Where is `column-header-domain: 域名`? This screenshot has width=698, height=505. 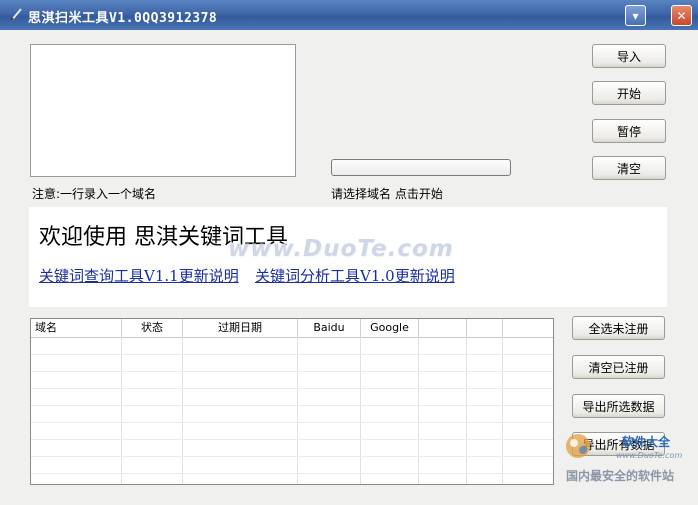 column-header-domain: 域名 is located at coordinates (76, 328).